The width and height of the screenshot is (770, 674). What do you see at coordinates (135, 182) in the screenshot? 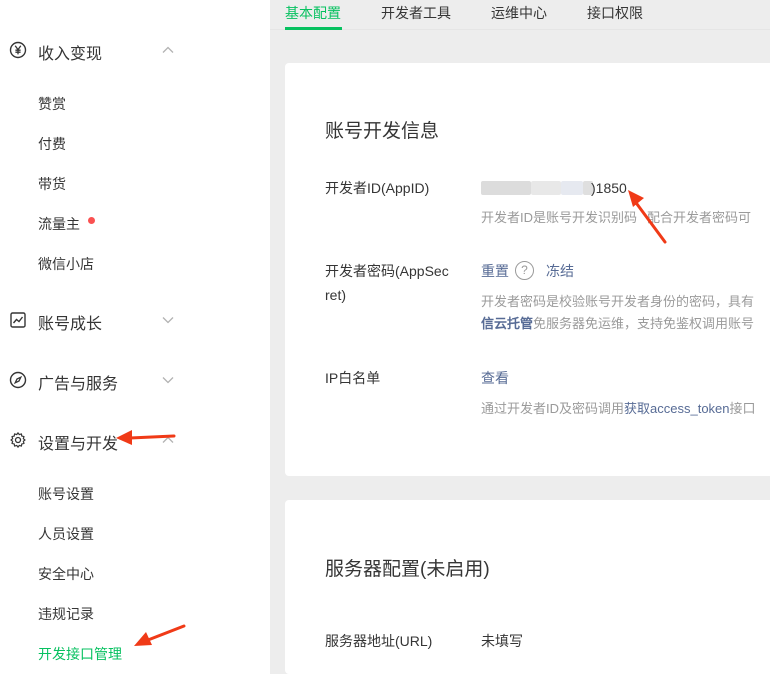
I see `sidebar-item-commerce: 带货` at bounding box center [135, 182].